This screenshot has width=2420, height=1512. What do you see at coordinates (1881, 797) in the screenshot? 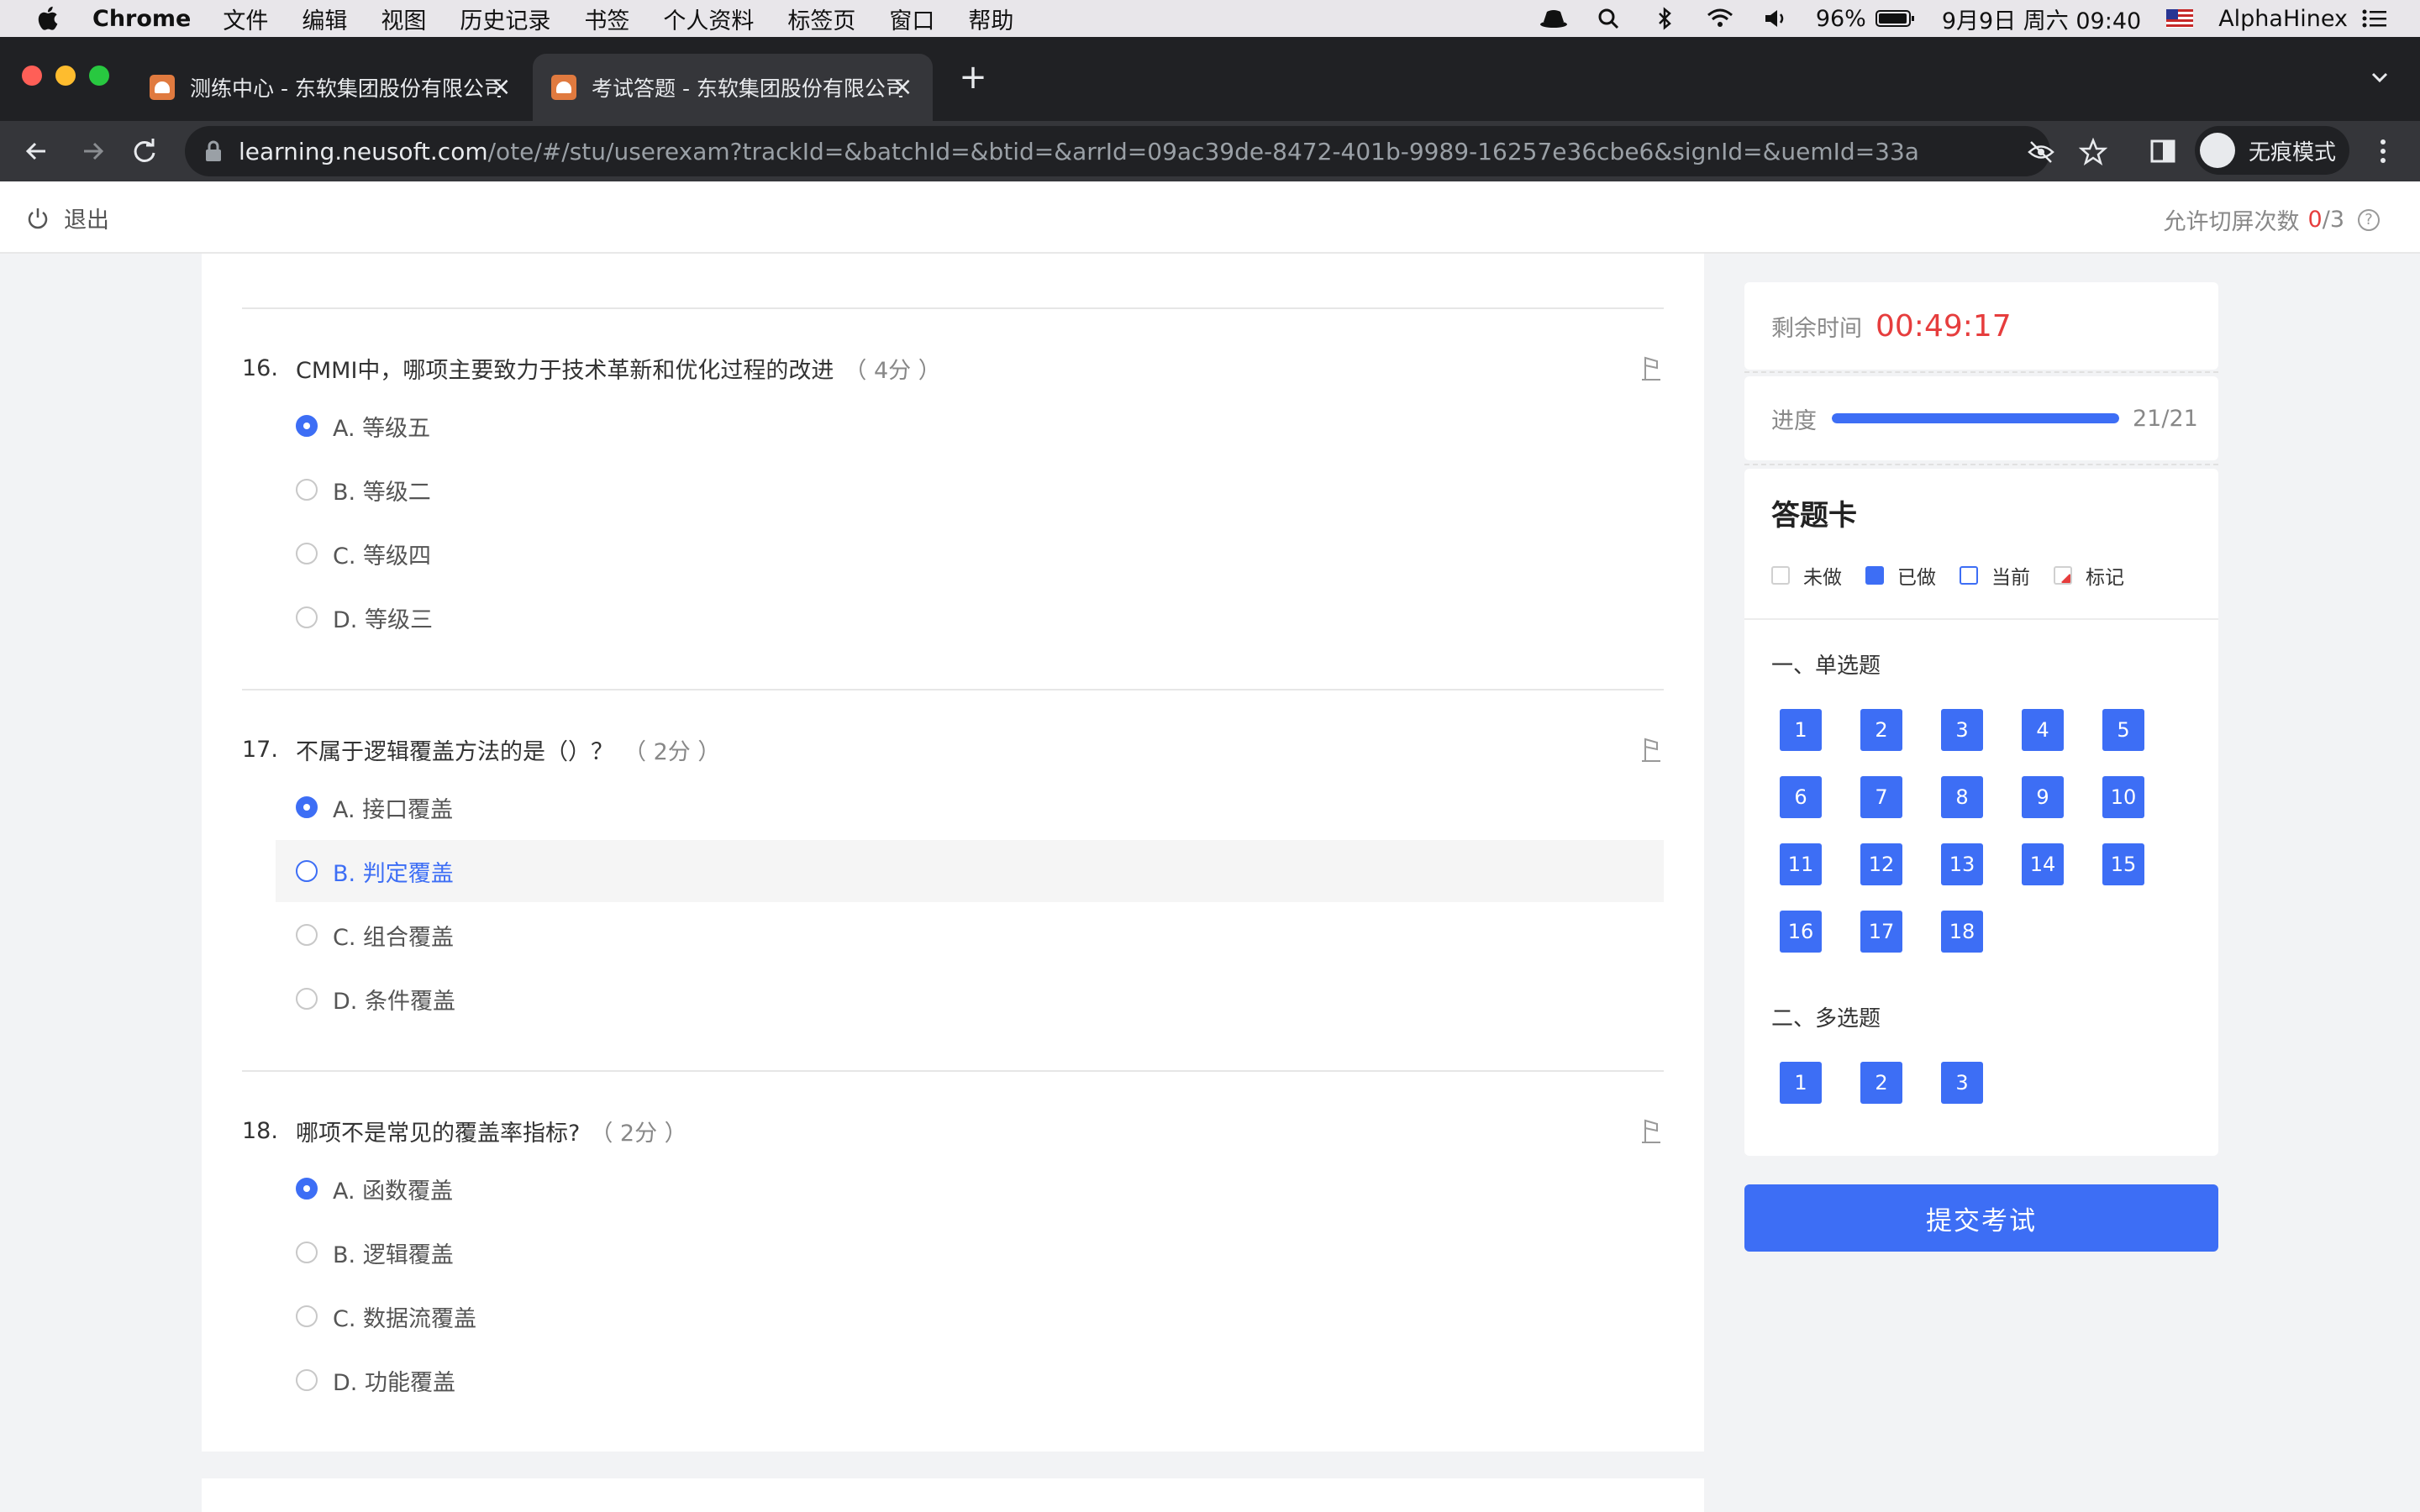
I see `answer-cell-1-7: 7` at bounding box center [1881, 797].